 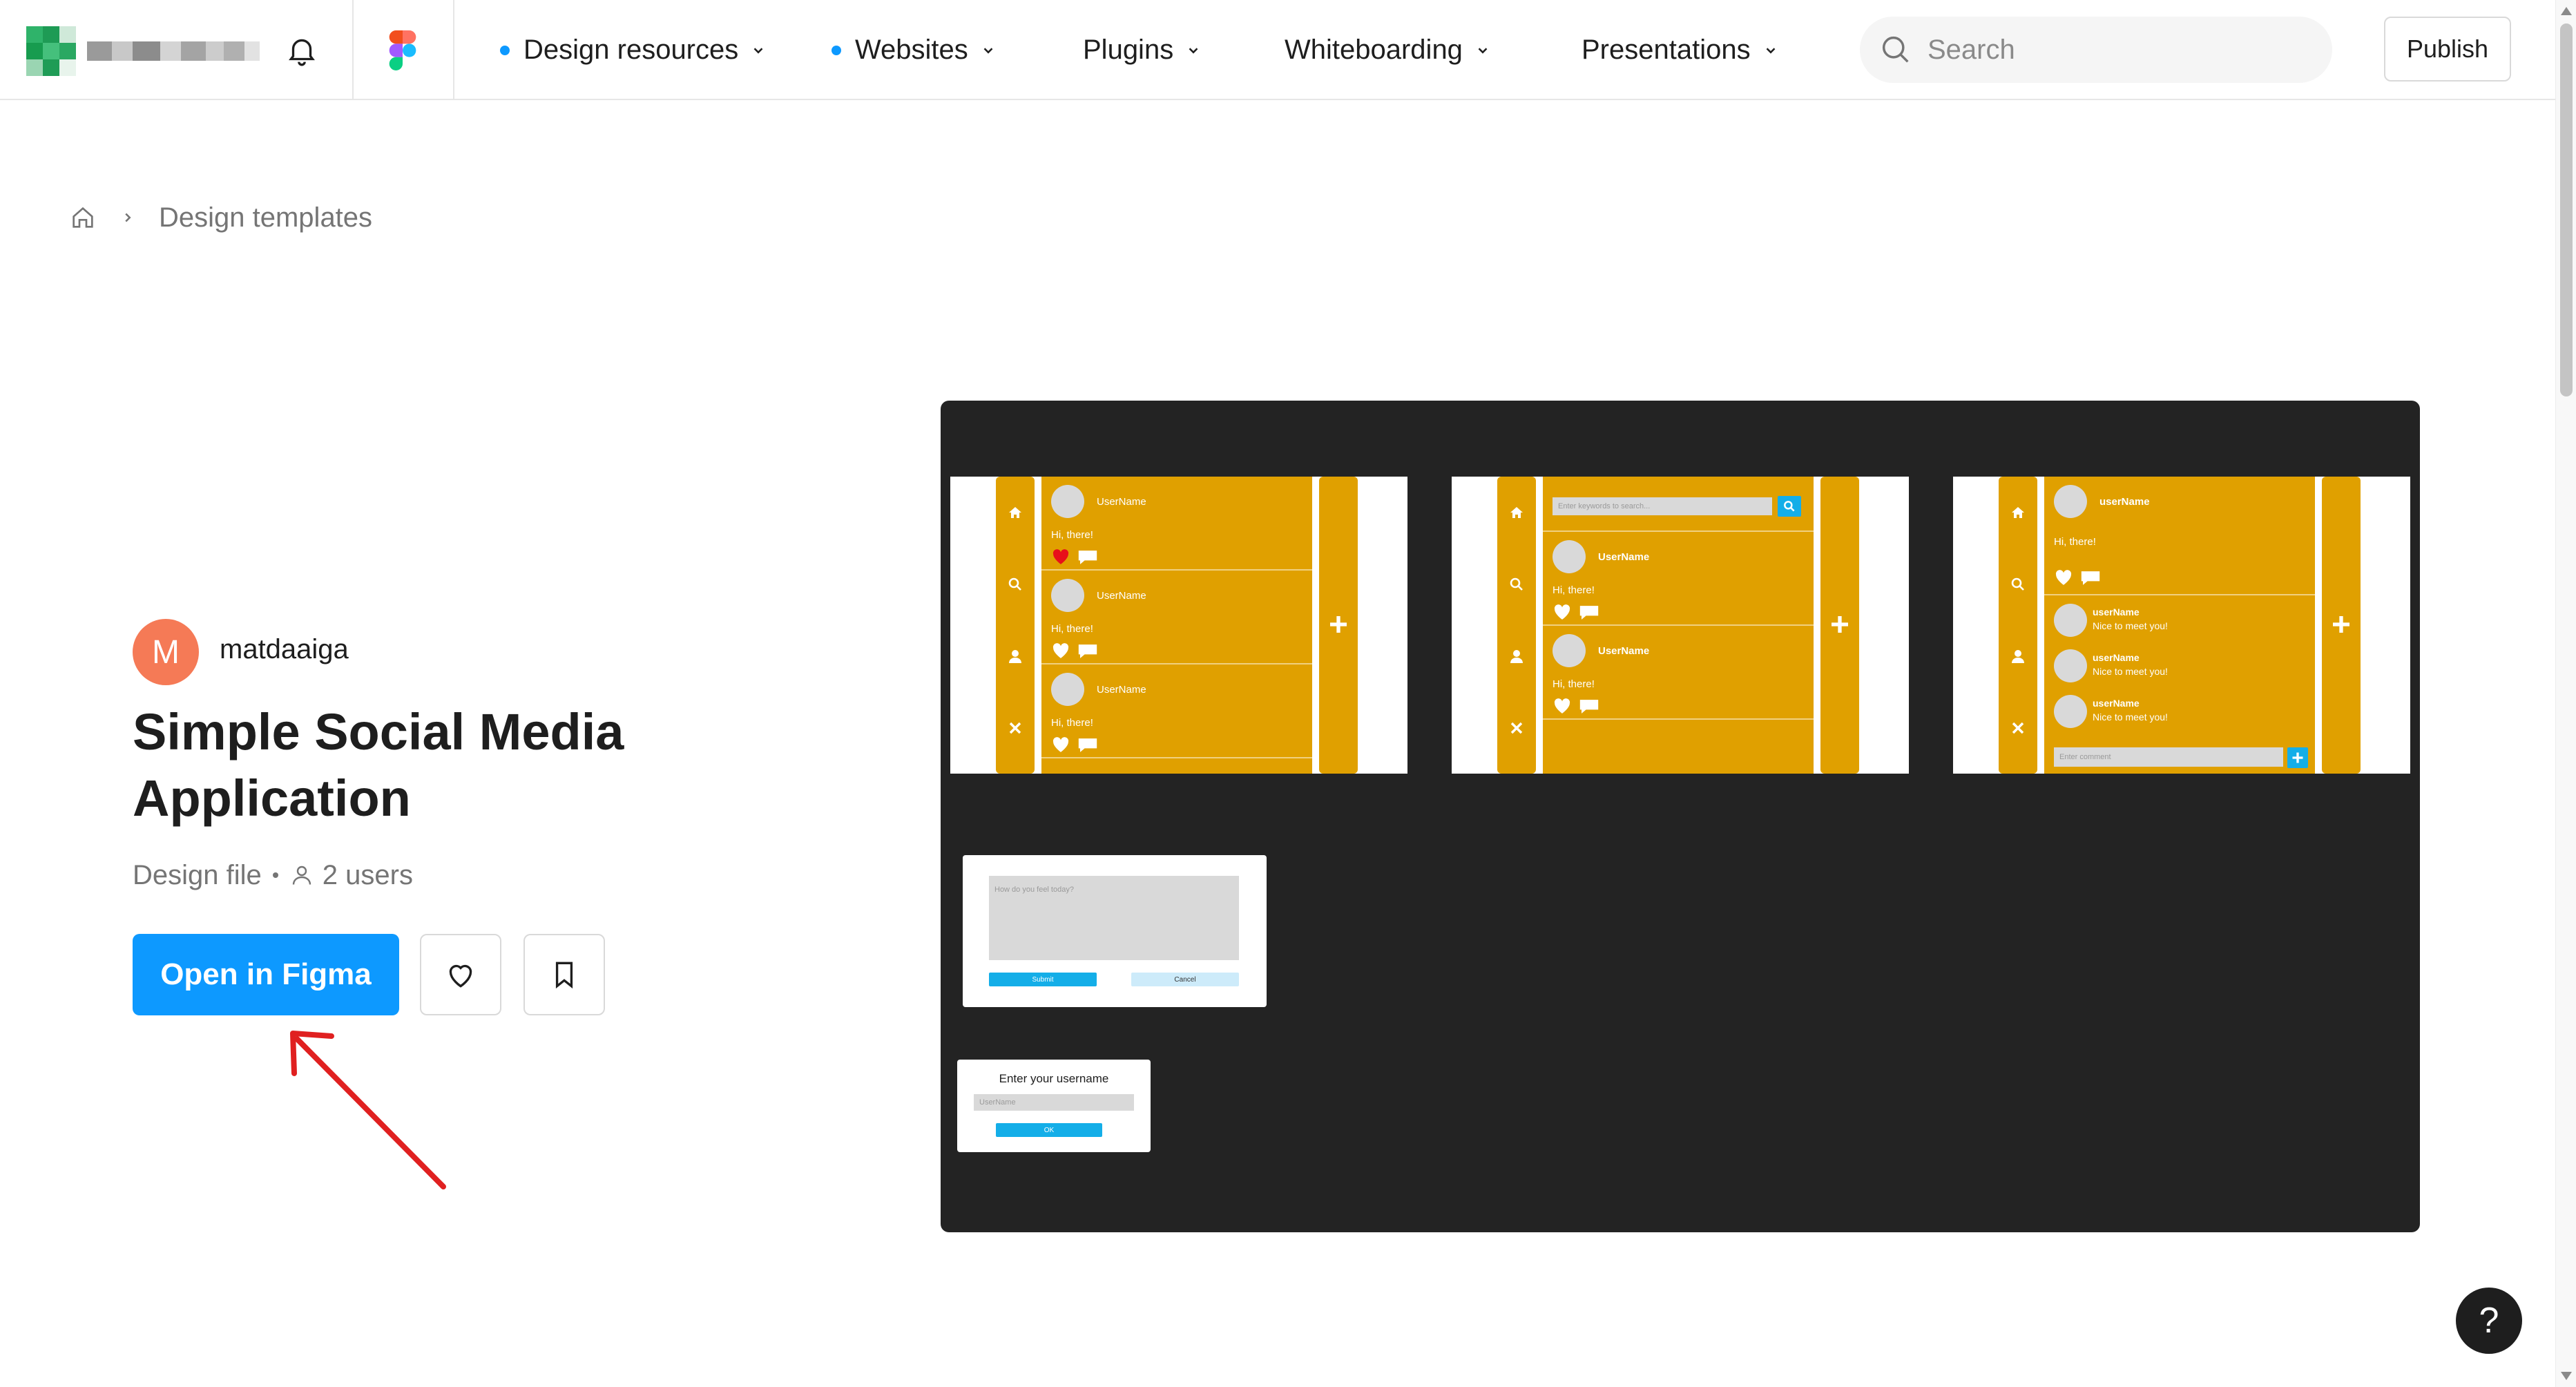 I want to click on meta-separator, so click(x=275, y=875).